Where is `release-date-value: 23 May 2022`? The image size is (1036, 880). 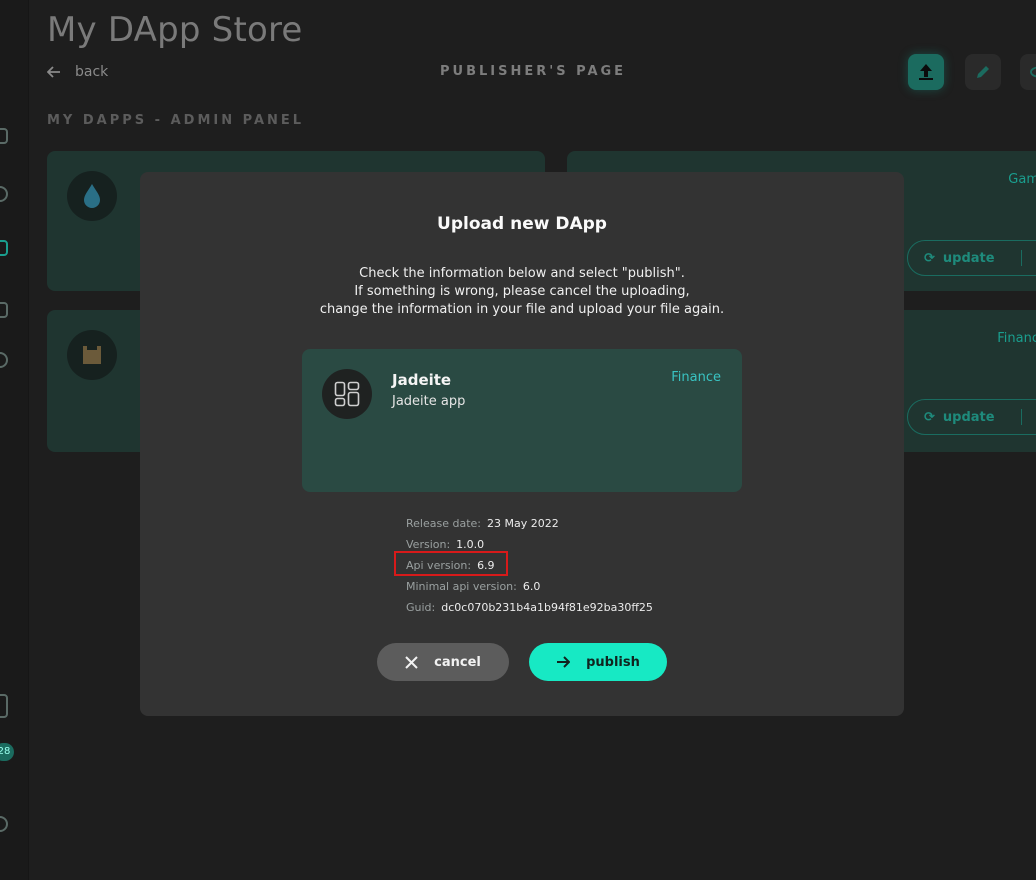 release-date-value: 23 May 2022 is located at coordinates (523, 523).